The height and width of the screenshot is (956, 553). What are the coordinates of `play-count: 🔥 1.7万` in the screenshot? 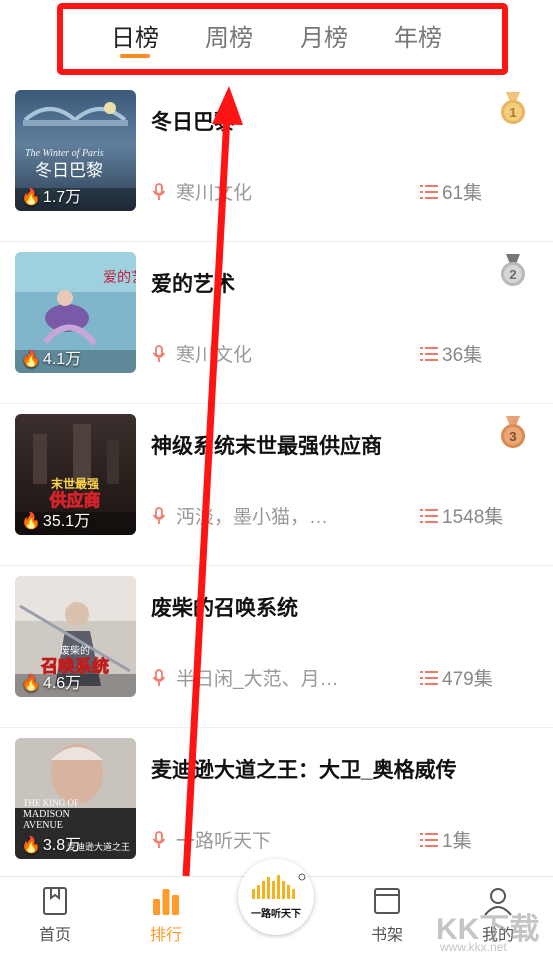 It's located at (51, 197).